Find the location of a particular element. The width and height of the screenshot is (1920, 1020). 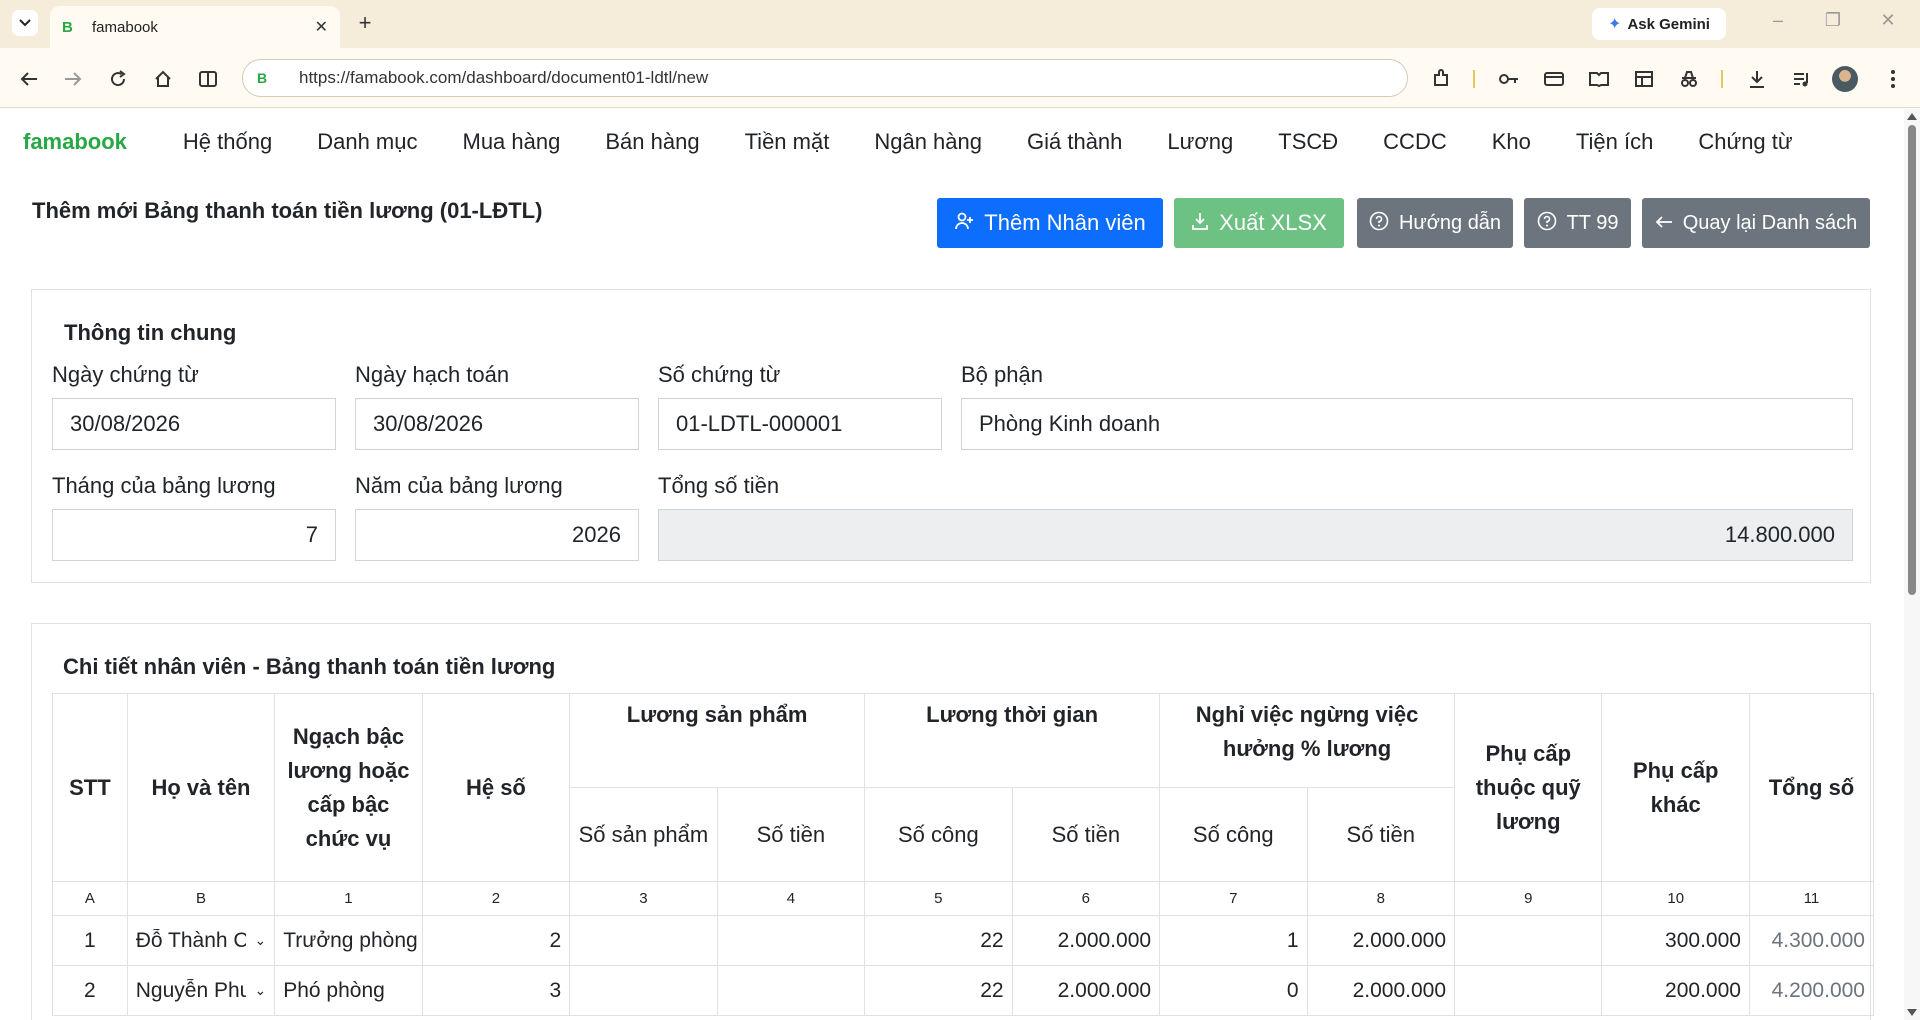

forward-arrow-icon is located at coordinates (73, 79).